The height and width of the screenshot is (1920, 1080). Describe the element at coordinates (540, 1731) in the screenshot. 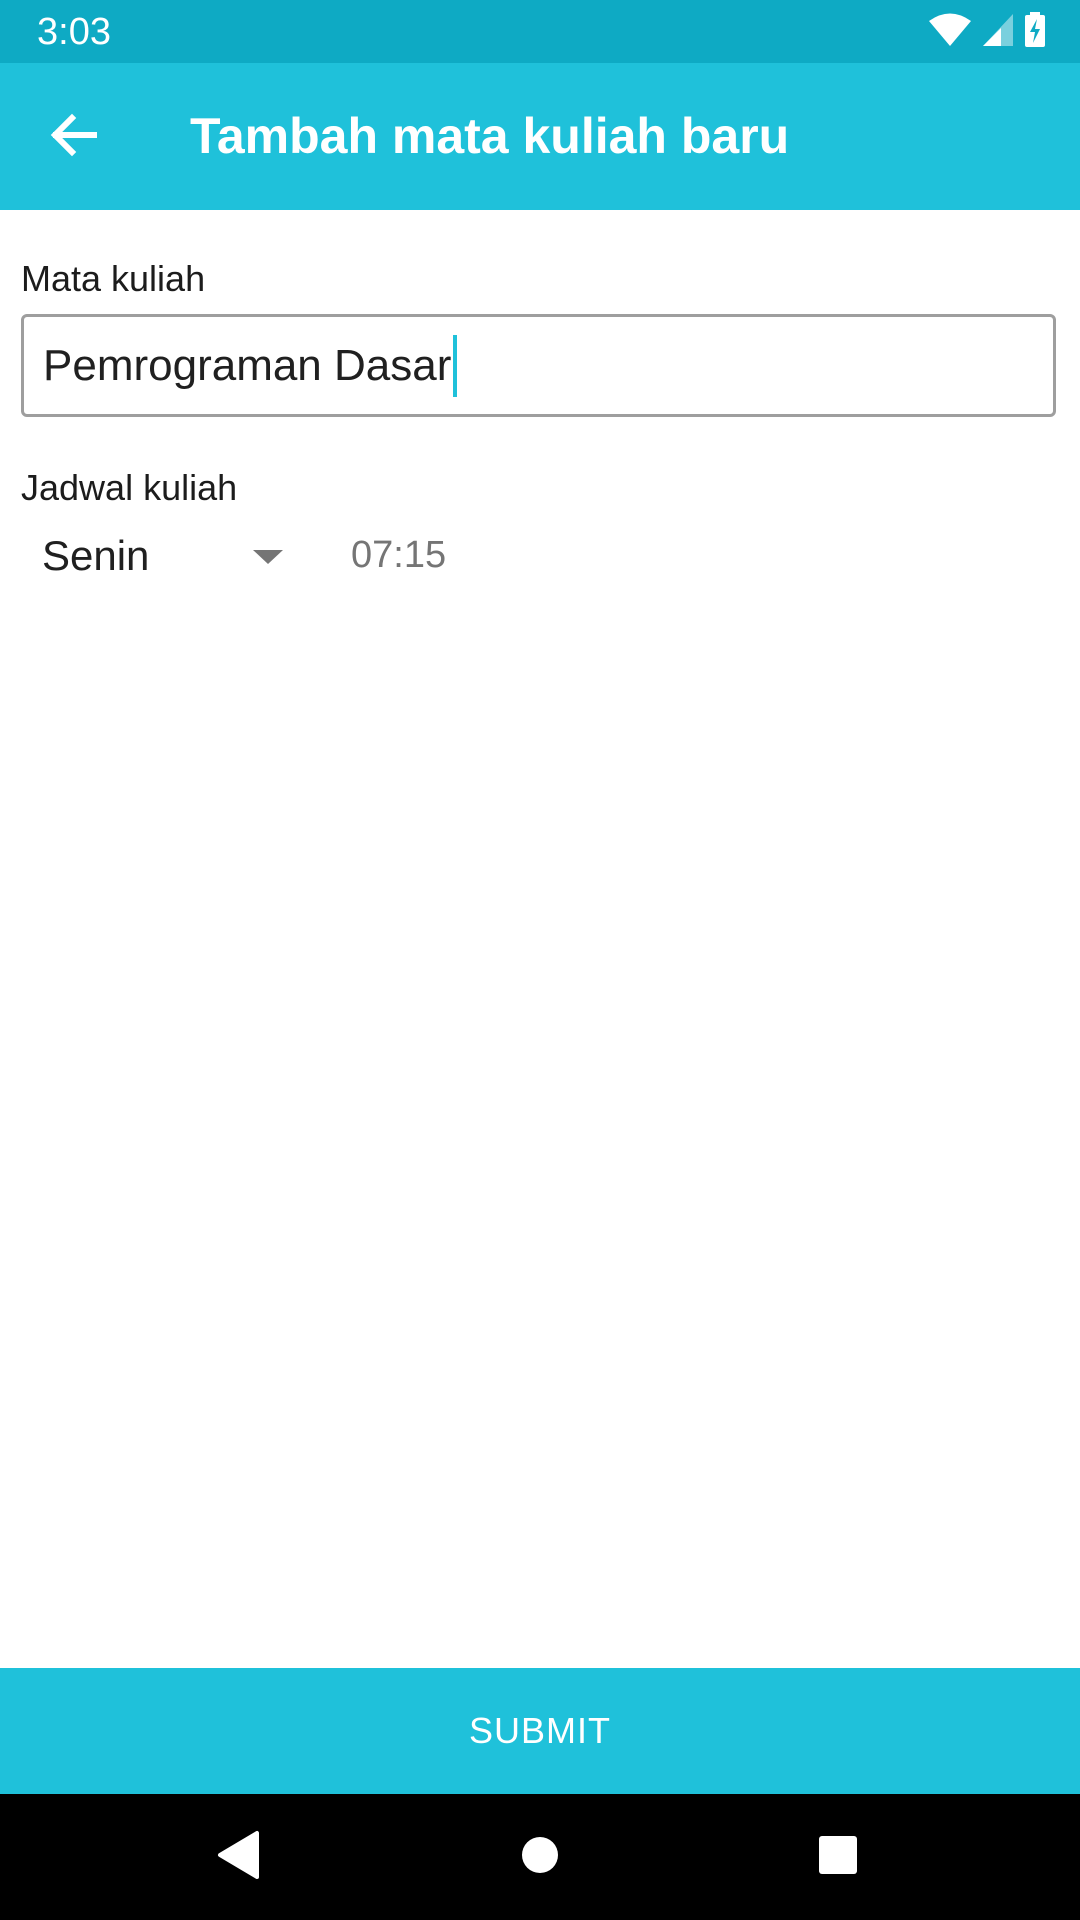

I see `submit-button: SUBMIT` at that location.